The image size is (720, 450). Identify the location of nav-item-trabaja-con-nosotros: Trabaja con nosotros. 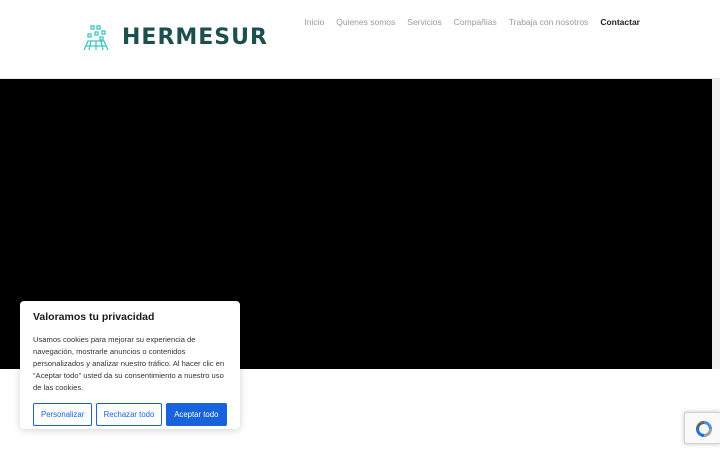
(549, 22).